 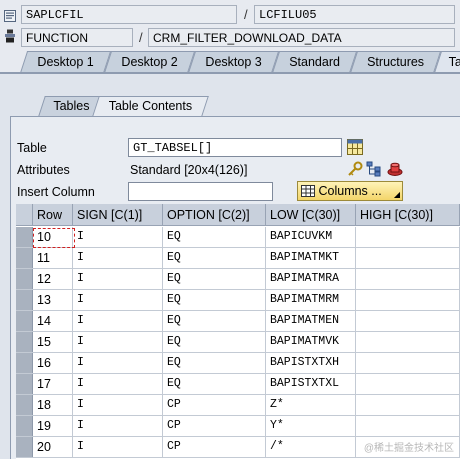 What do you see at coordinates (311, 447) in the screenshot?
I see `cell-low: /*` at bounding box center [311, 447].